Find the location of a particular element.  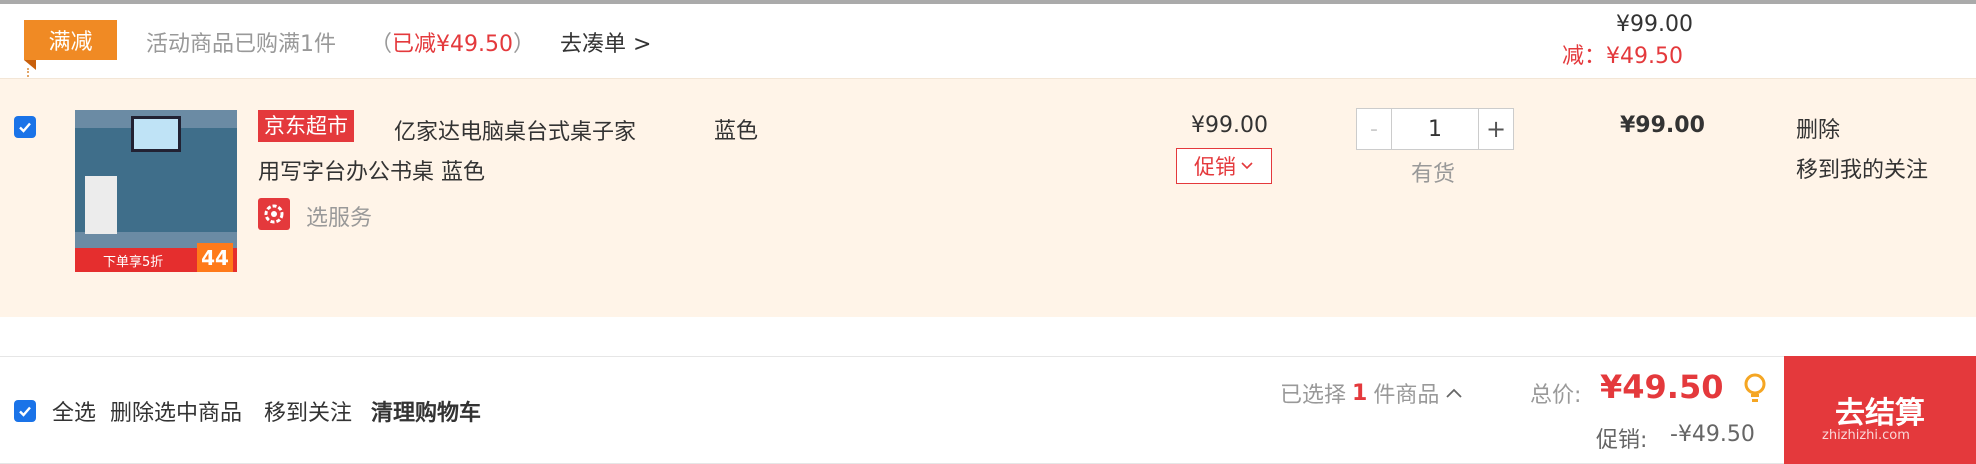

product-title-line1: 亿家达电脑桌台式桌子家 is located at coordinates (515, 130).